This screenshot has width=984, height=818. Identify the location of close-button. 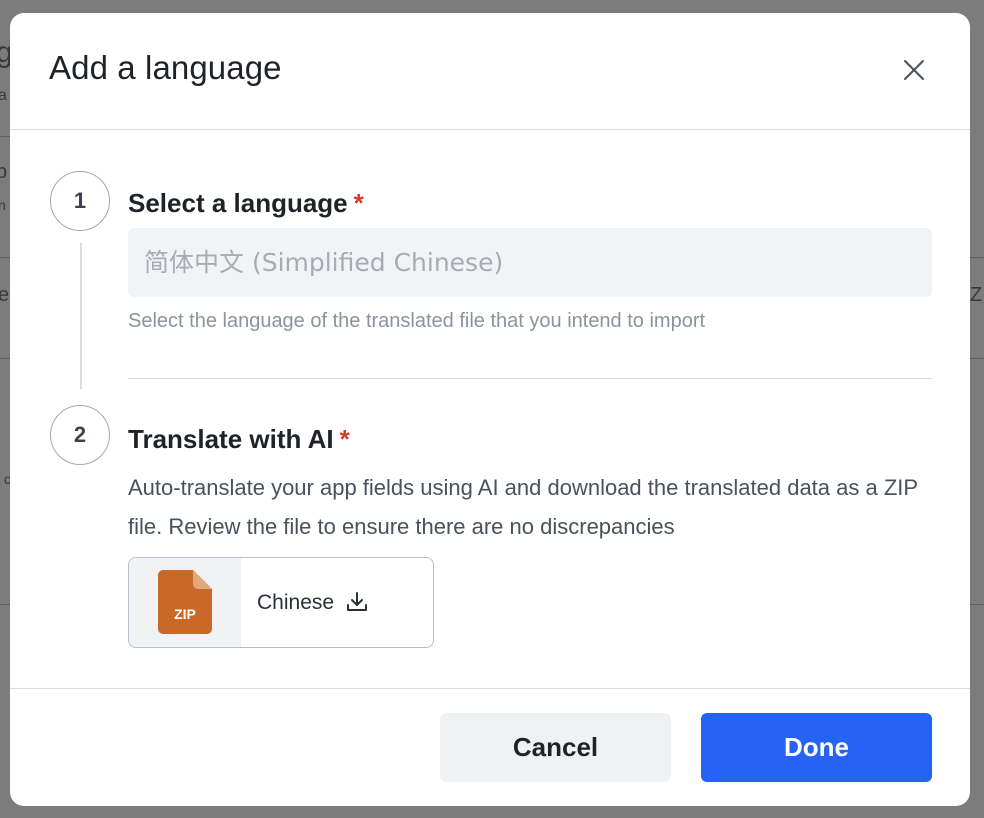
(914, 70).